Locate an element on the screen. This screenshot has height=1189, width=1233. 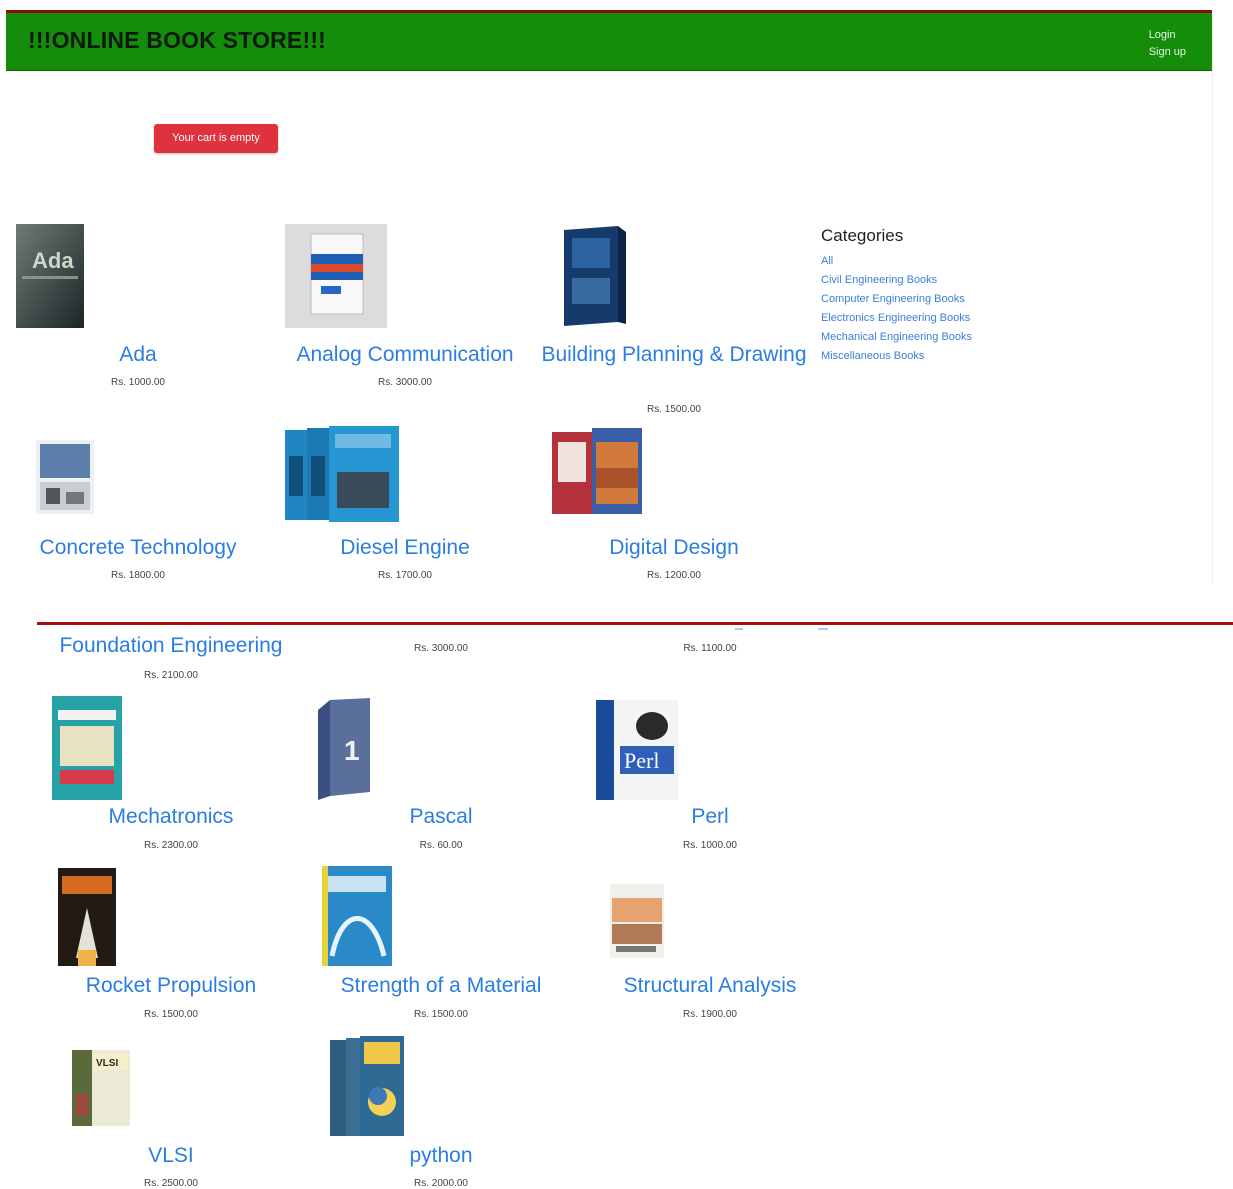
book-price: Rs. 2000.00 is located at coordinates (441, 1183).